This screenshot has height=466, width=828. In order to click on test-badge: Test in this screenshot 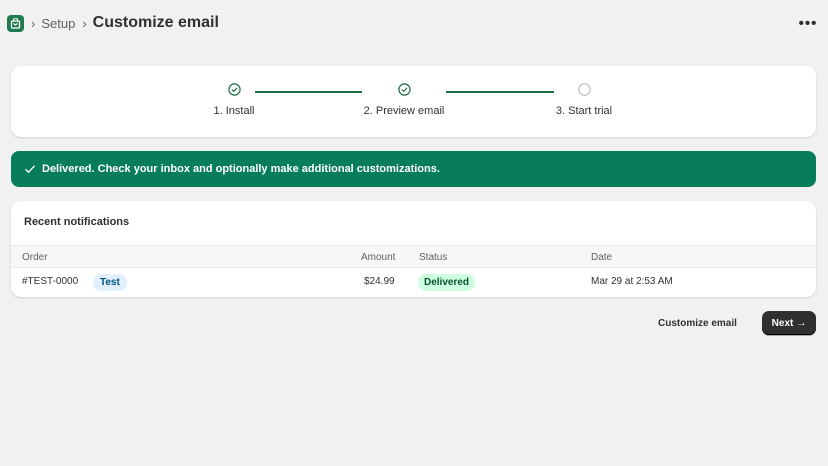, I will do `click(110, 282)`.